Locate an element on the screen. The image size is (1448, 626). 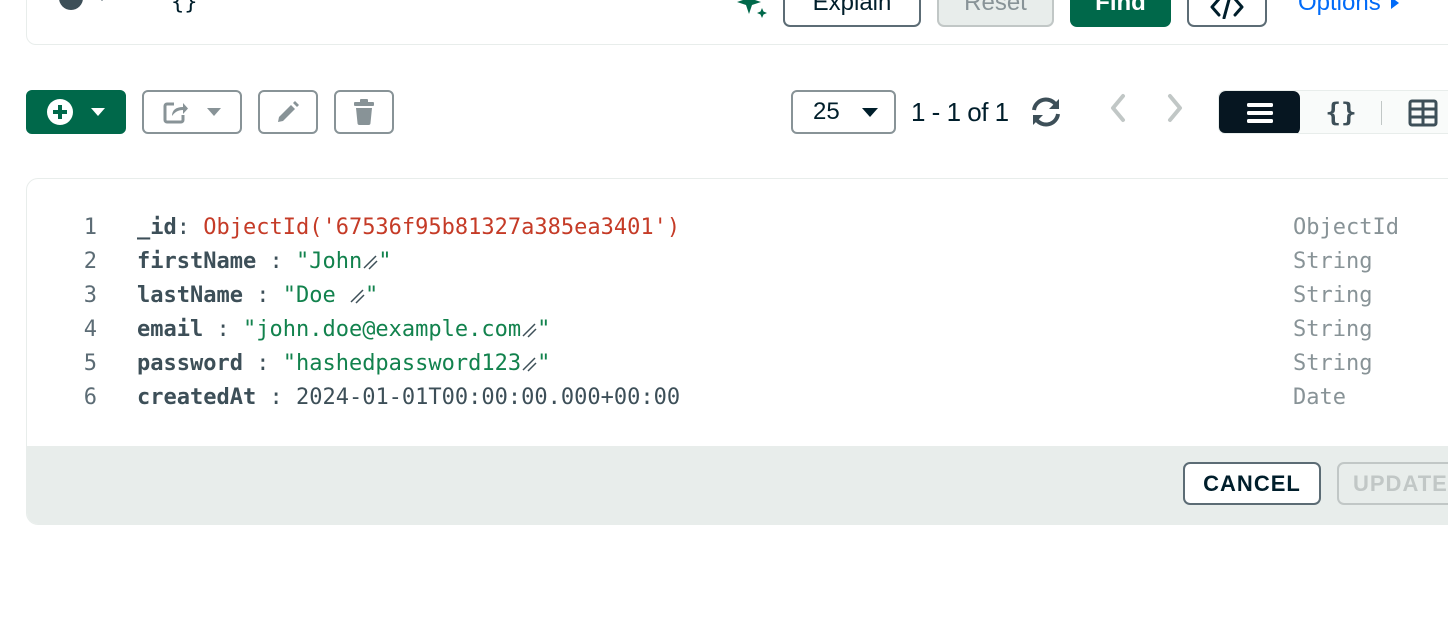
options-toggle: Options is located at coordinates (1348, 7).